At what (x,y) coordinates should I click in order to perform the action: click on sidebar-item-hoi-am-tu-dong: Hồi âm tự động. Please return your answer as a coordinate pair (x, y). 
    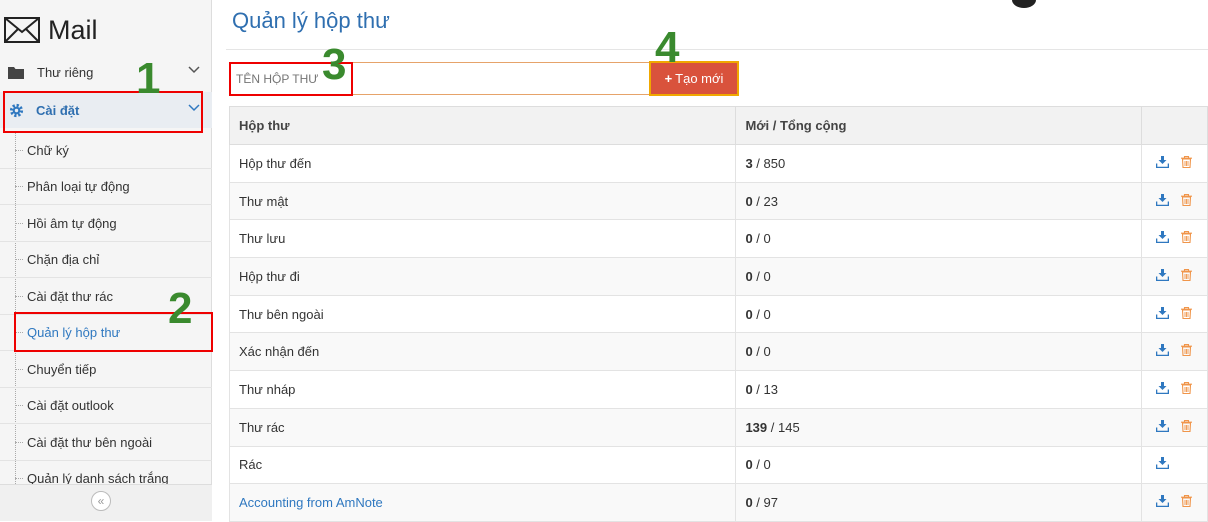
    Looking at the image, I should click on (106, 223).